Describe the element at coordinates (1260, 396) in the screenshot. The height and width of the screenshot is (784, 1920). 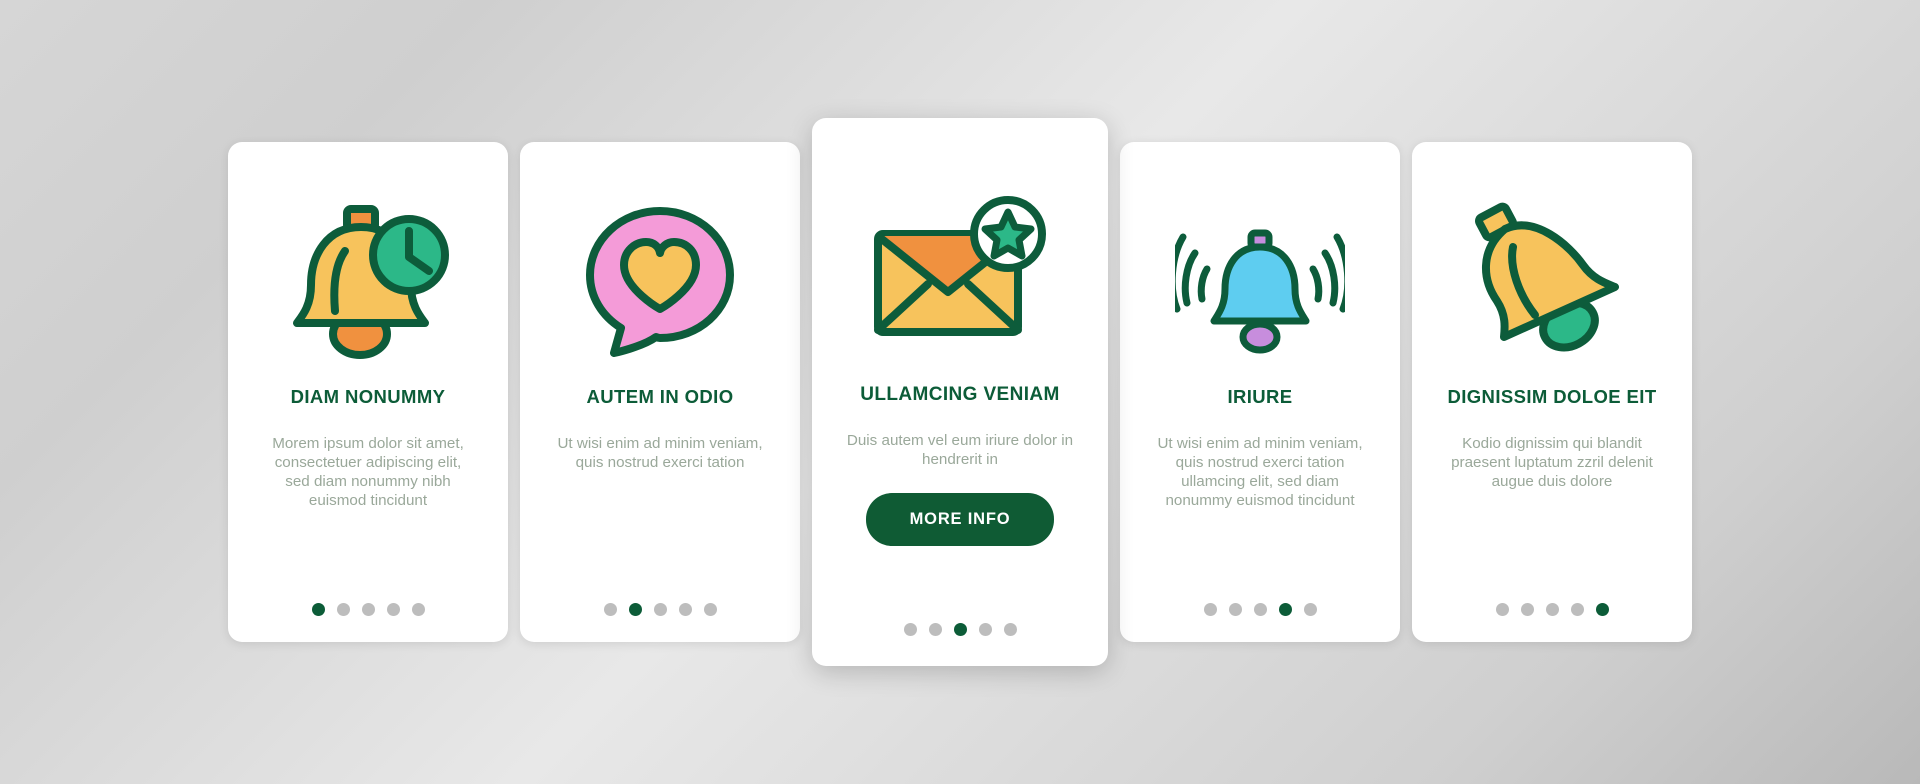
I see `card-title: IRIURE` at that location.